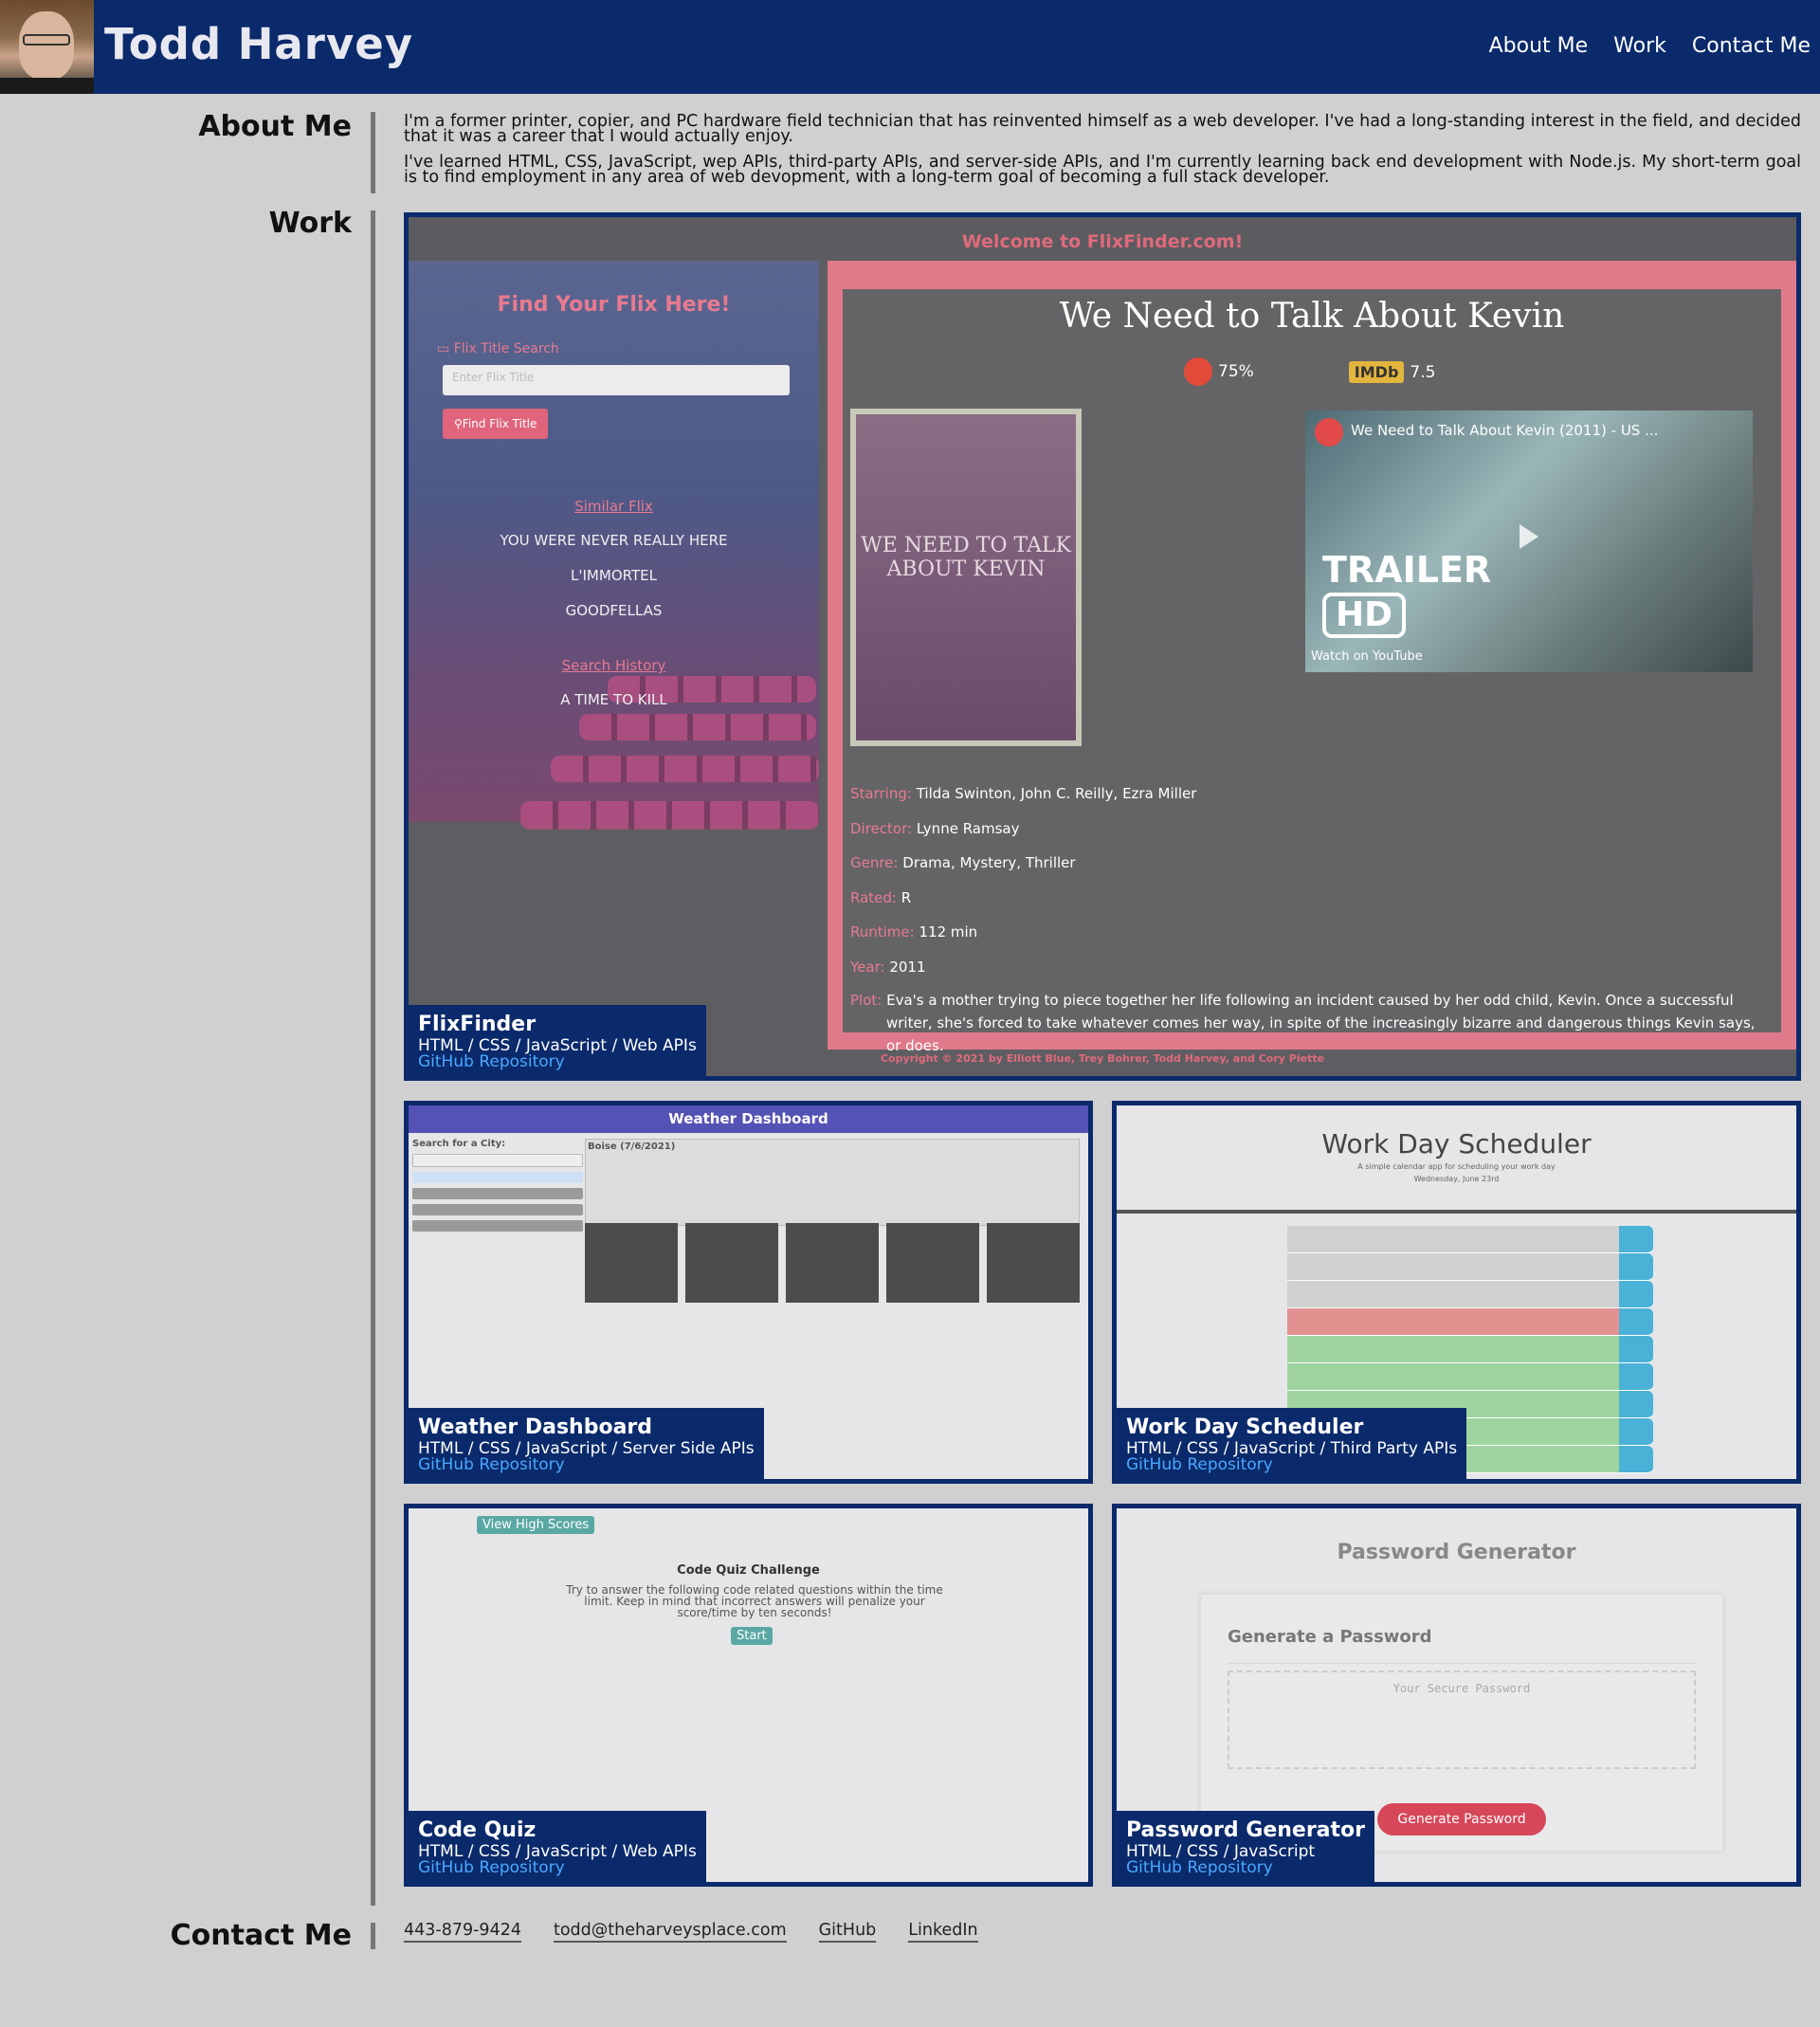 The width and height of the screenshot is (1820, 2027). What do you see at coordinates (373, 152) in the screenshot?
I see `about-divider` at bounding box center [373, 152].